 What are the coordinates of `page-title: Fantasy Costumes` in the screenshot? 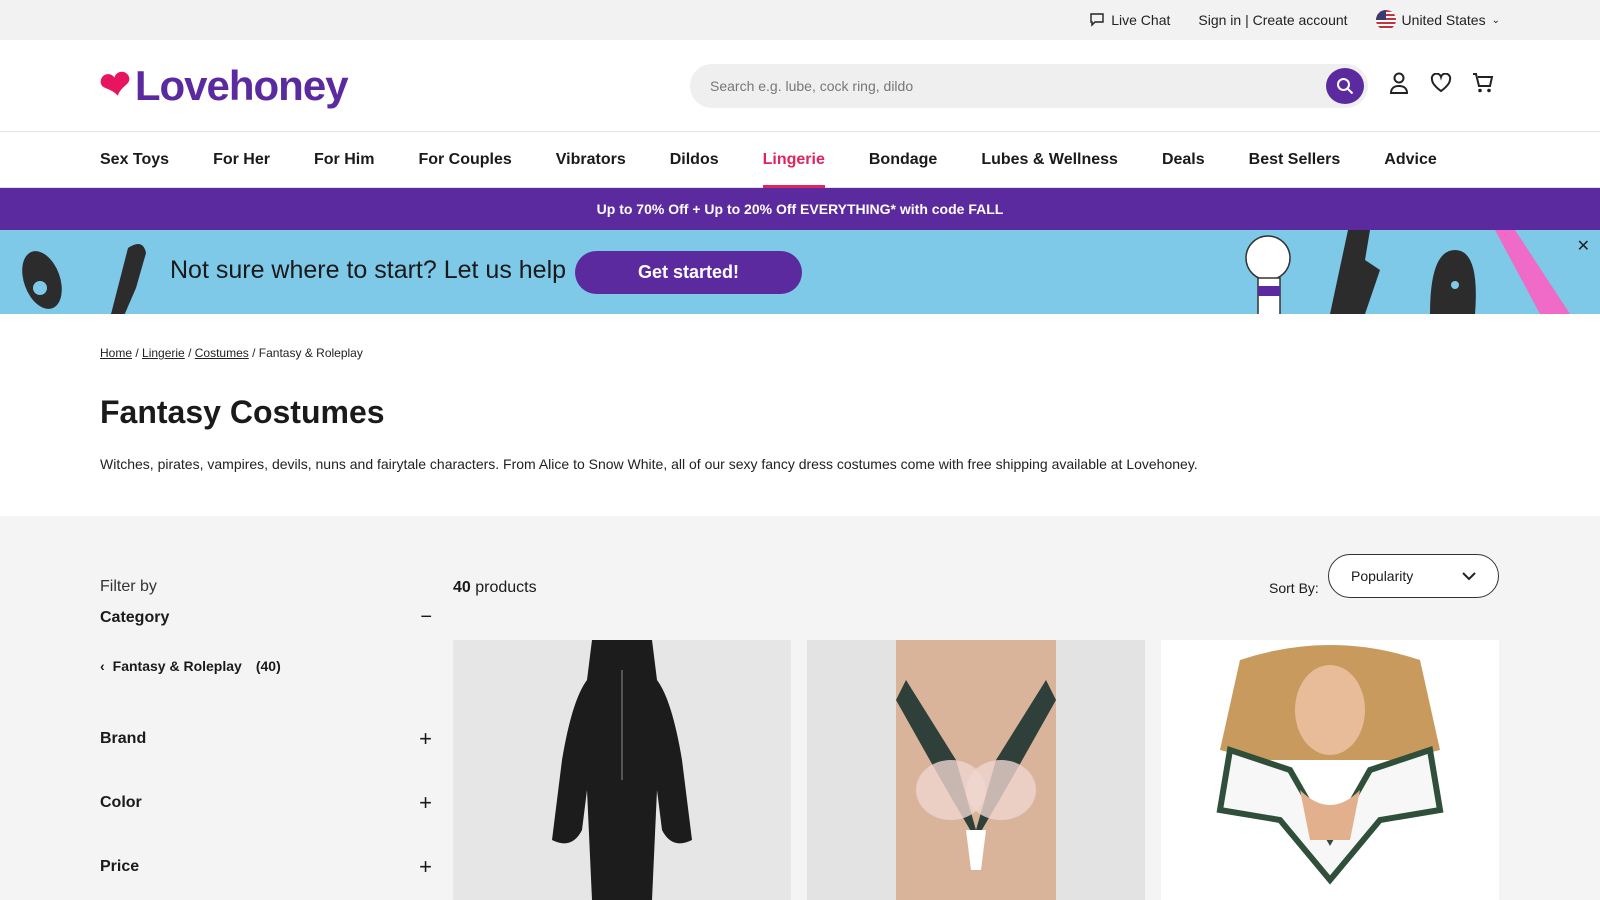 It's located at (242, 412).